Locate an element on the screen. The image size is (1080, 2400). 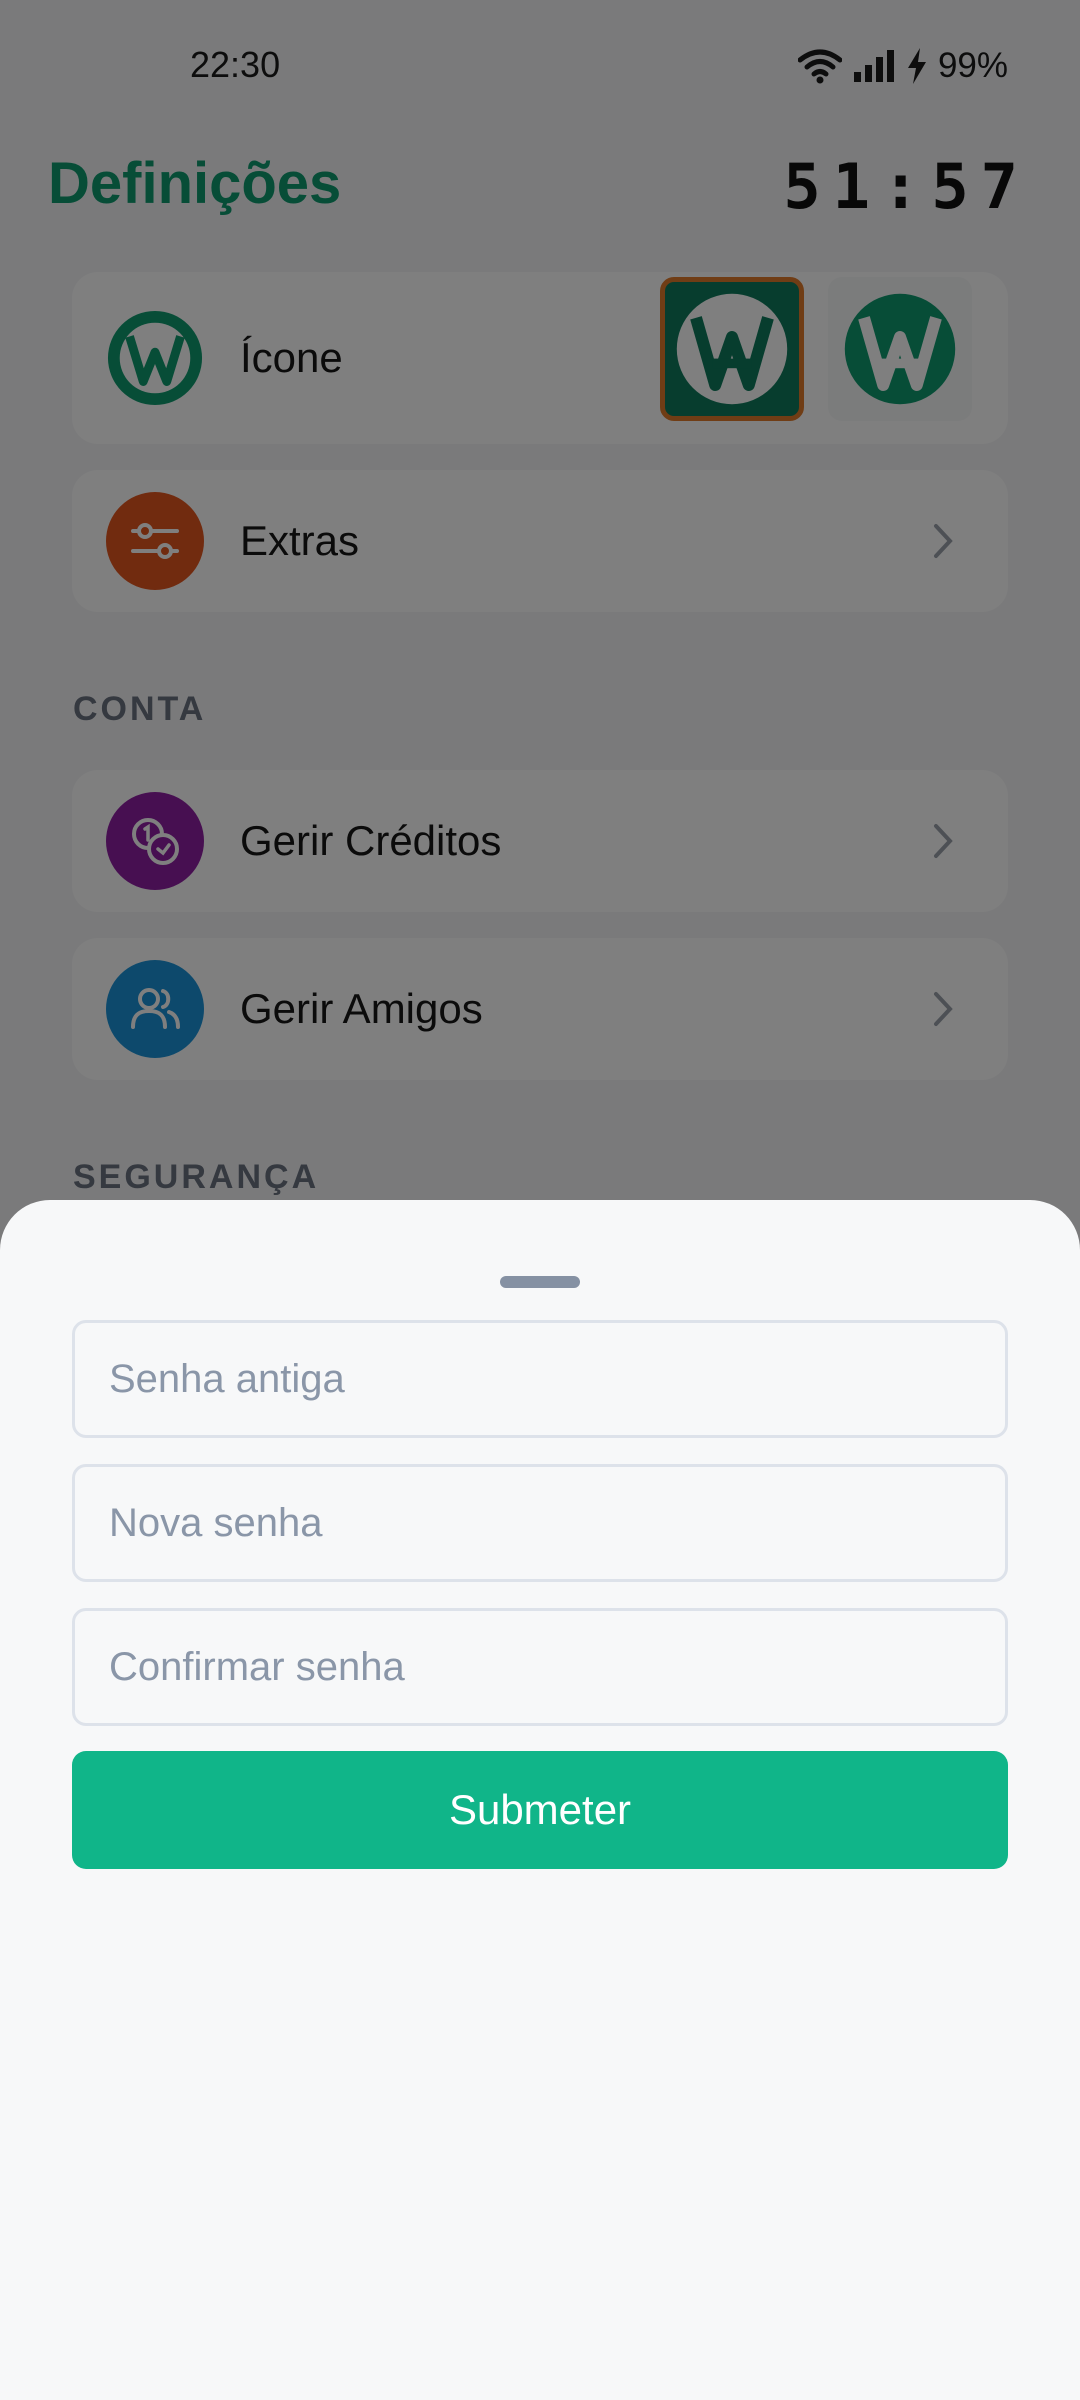
confirm-password-field is located at coordinates (540, 1667).